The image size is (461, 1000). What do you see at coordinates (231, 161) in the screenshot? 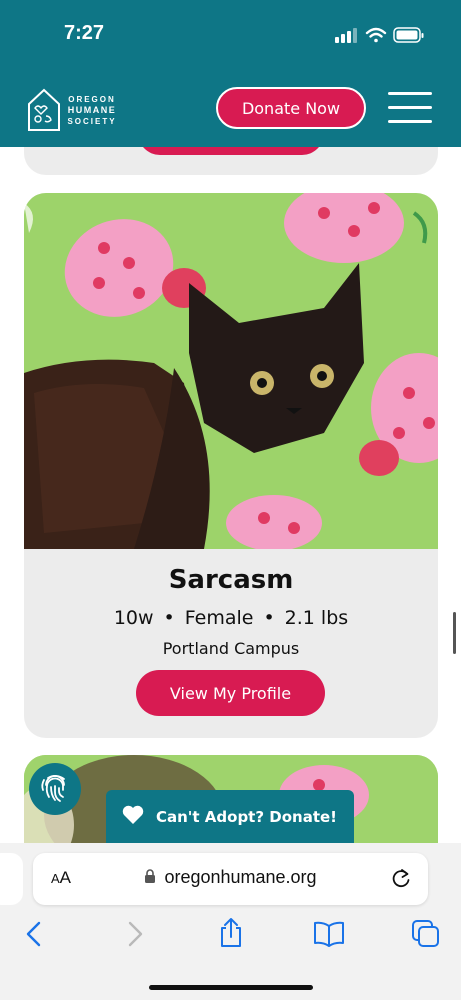
I see `previous-pet-card` at bounding box center [231, 161].